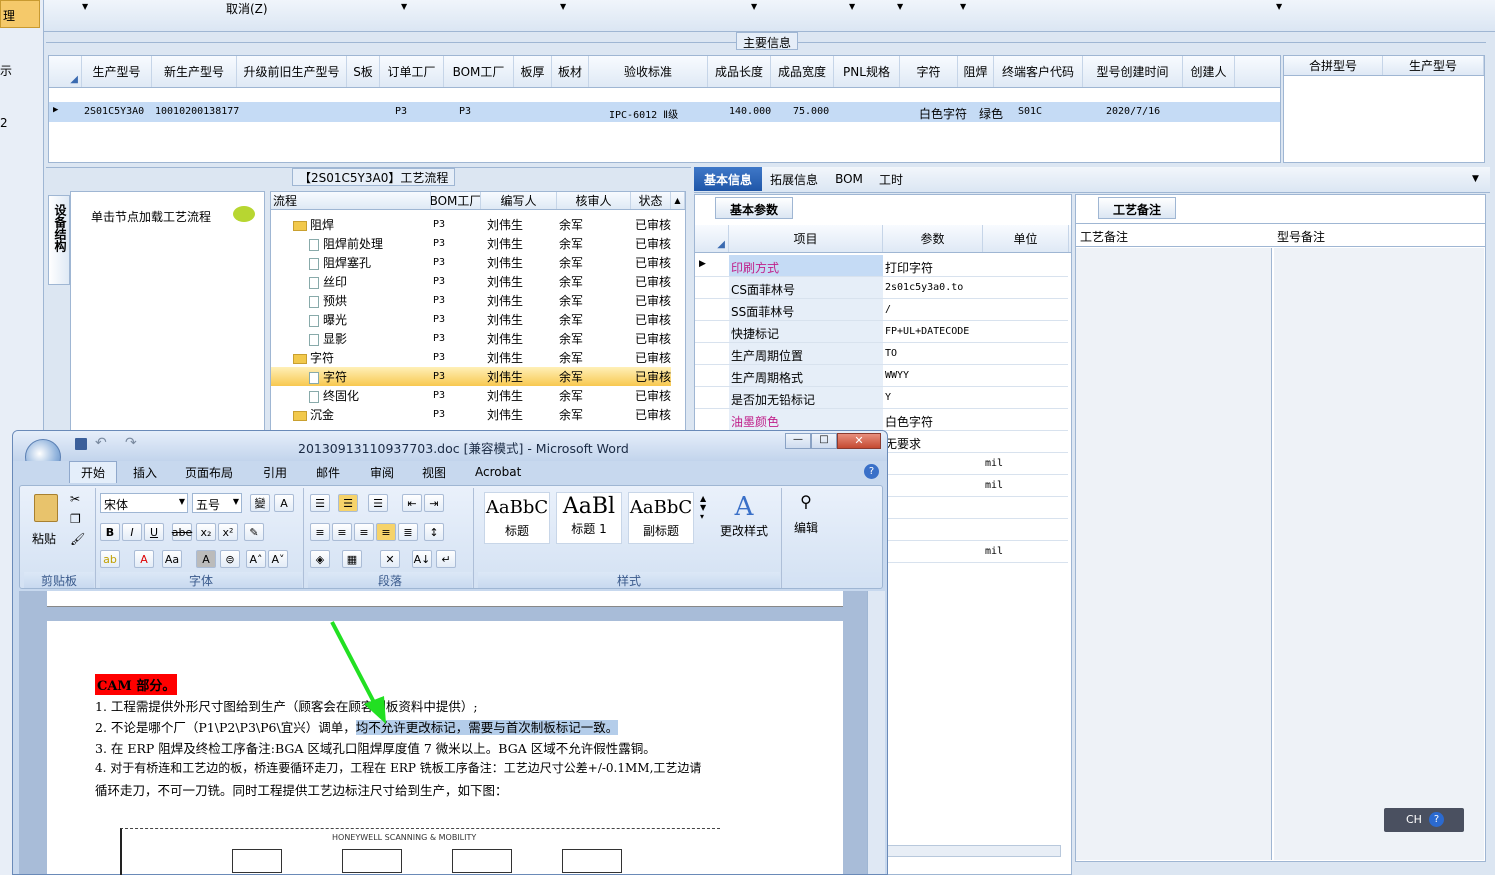  What do you see at coordinates (909, 267) in the screenshot?
I see `param-value: 打印字符` at bounding box center [909, 267].